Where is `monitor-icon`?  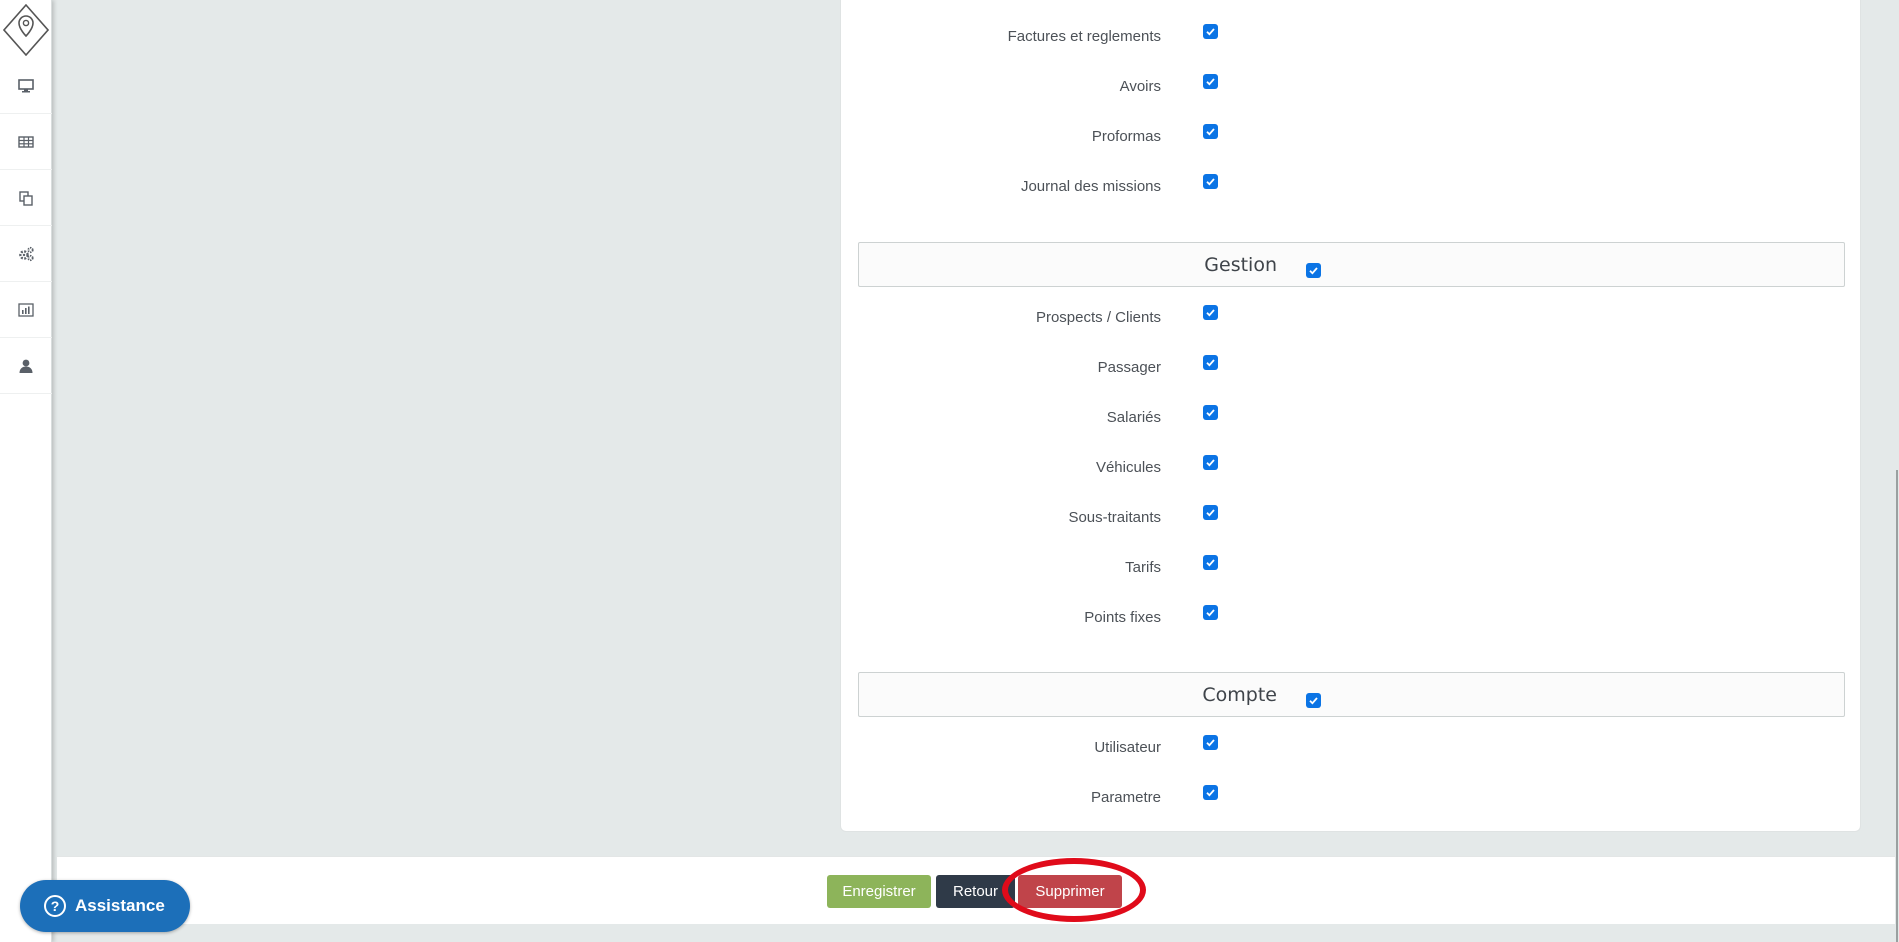 monitor-icon is located at coordinates (26, 85).